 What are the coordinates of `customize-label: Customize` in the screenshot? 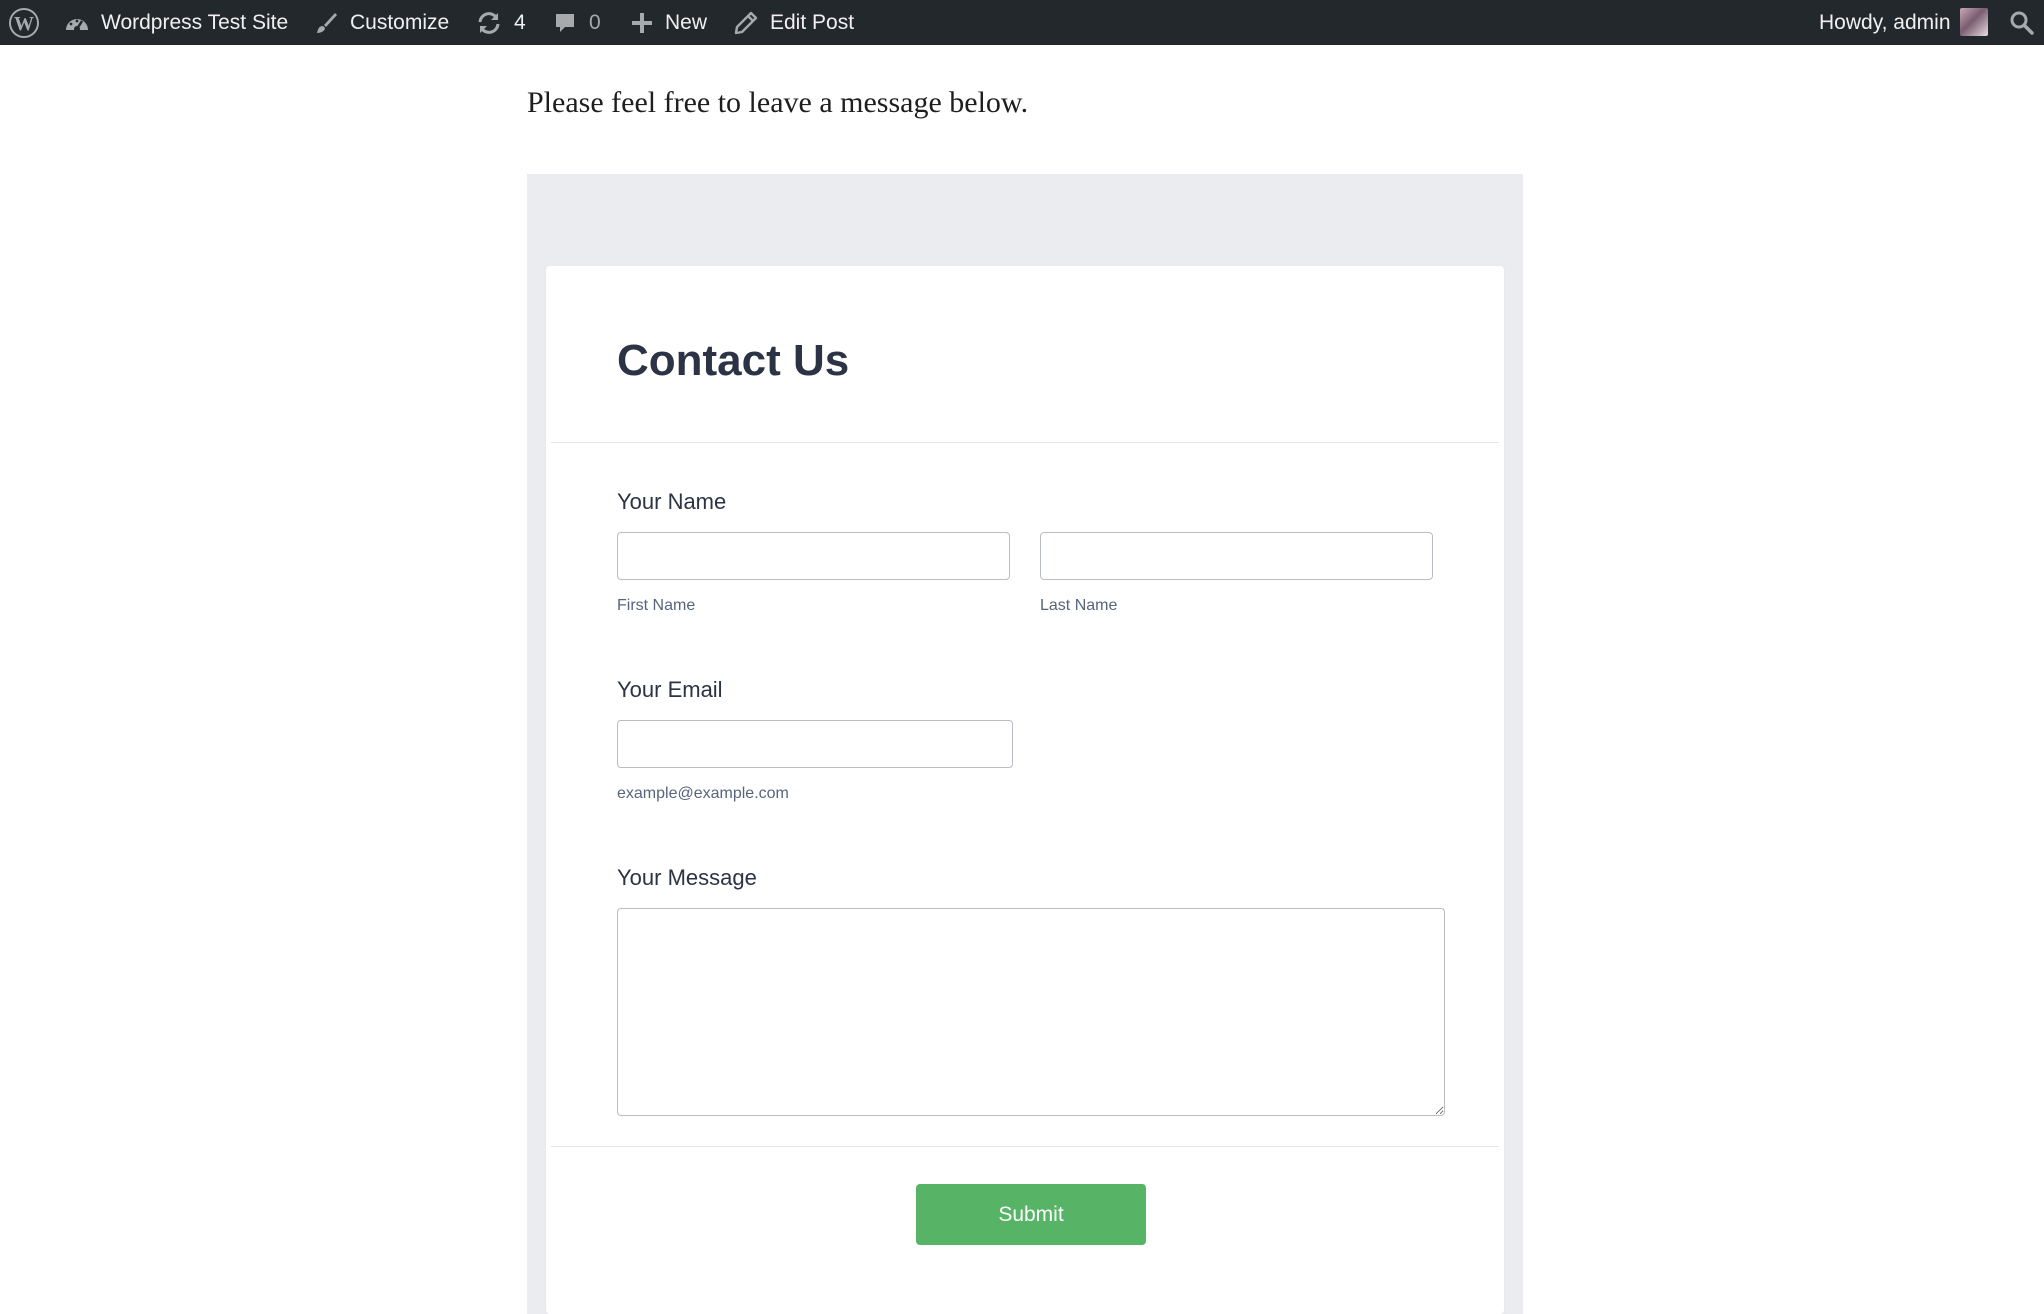 It's located at (400, 22).